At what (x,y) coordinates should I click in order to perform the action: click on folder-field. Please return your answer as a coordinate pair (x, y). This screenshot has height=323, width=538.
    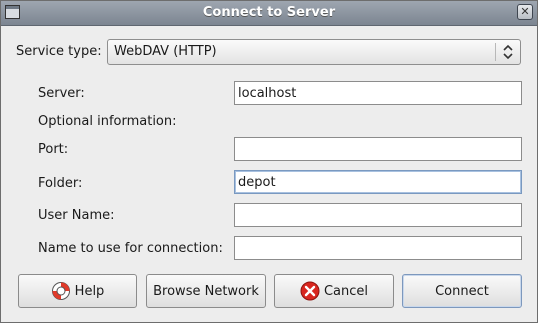
    Looking at the image, I should click on (378, 182).